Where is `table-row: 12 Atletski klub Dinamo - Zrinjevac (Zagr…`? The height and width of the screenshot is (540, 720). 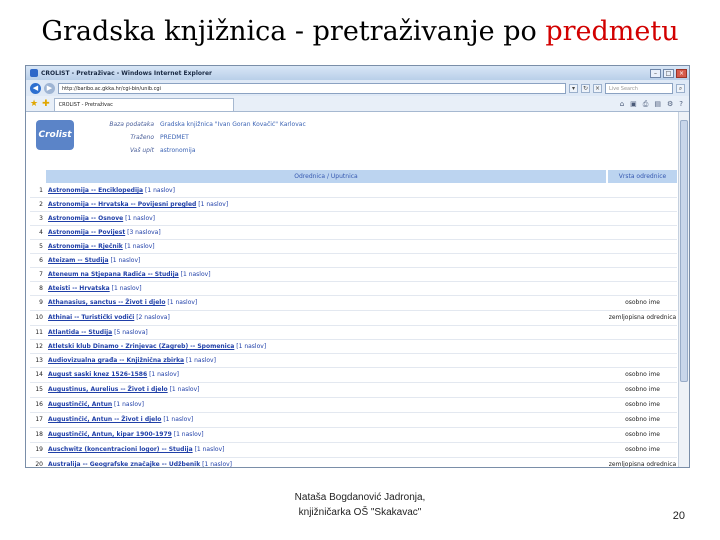 table-row: 12 Atletski klub Dinamo - Zrinjevac (Zagr… is located at coordinates (353, 347).